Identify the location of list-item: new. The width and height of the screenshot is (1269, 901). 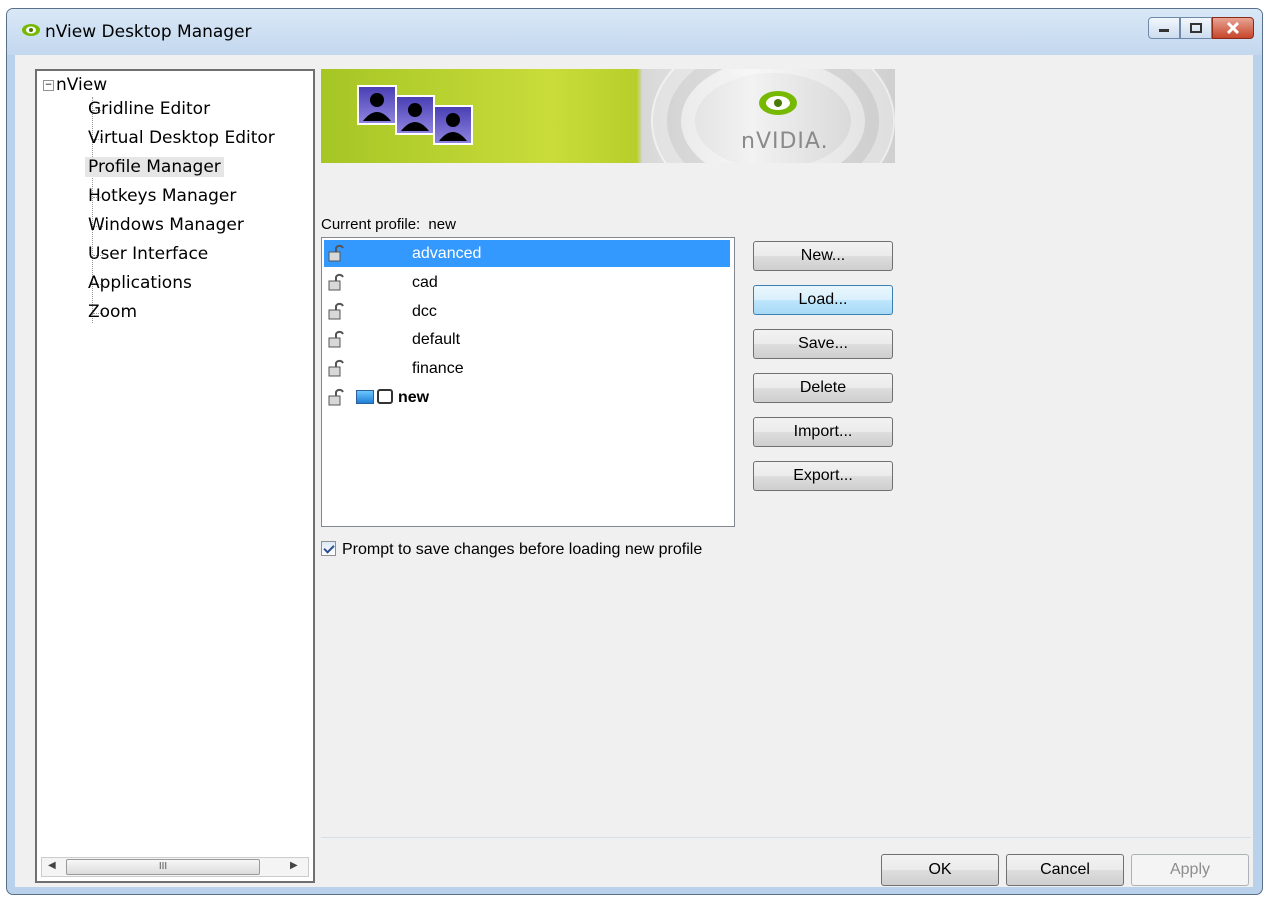
(527, 397).